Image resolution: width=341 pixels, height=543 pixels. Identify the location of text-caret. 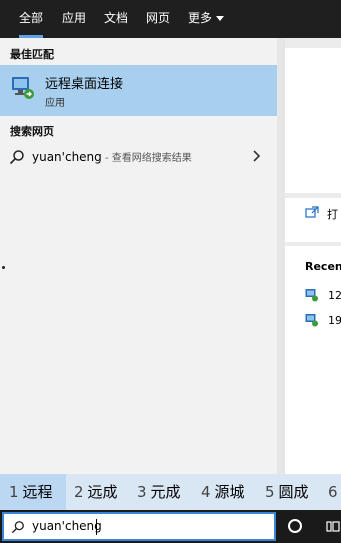
(96, 527).